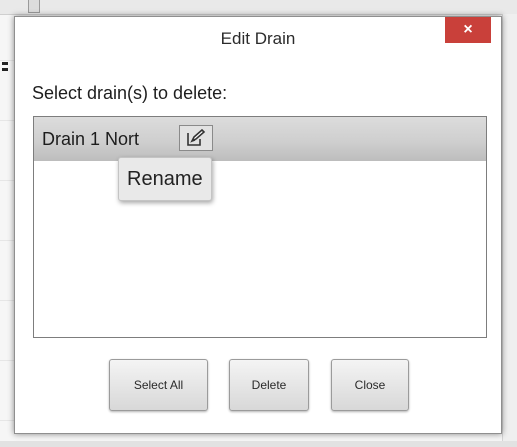 The height and width of the screenshot is (447, 517). I want to click on close-dialog-button: ×, so click(468, 30).